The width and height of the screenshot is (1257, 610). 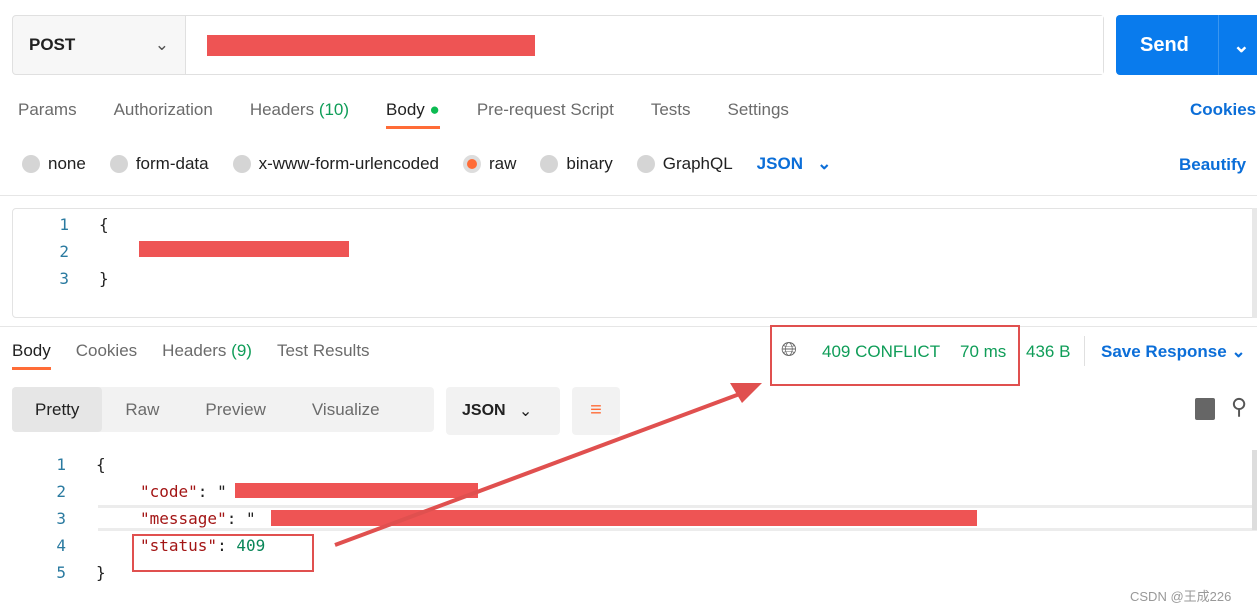 I want to click on annotation-arrow, so click(x=548, y=465).